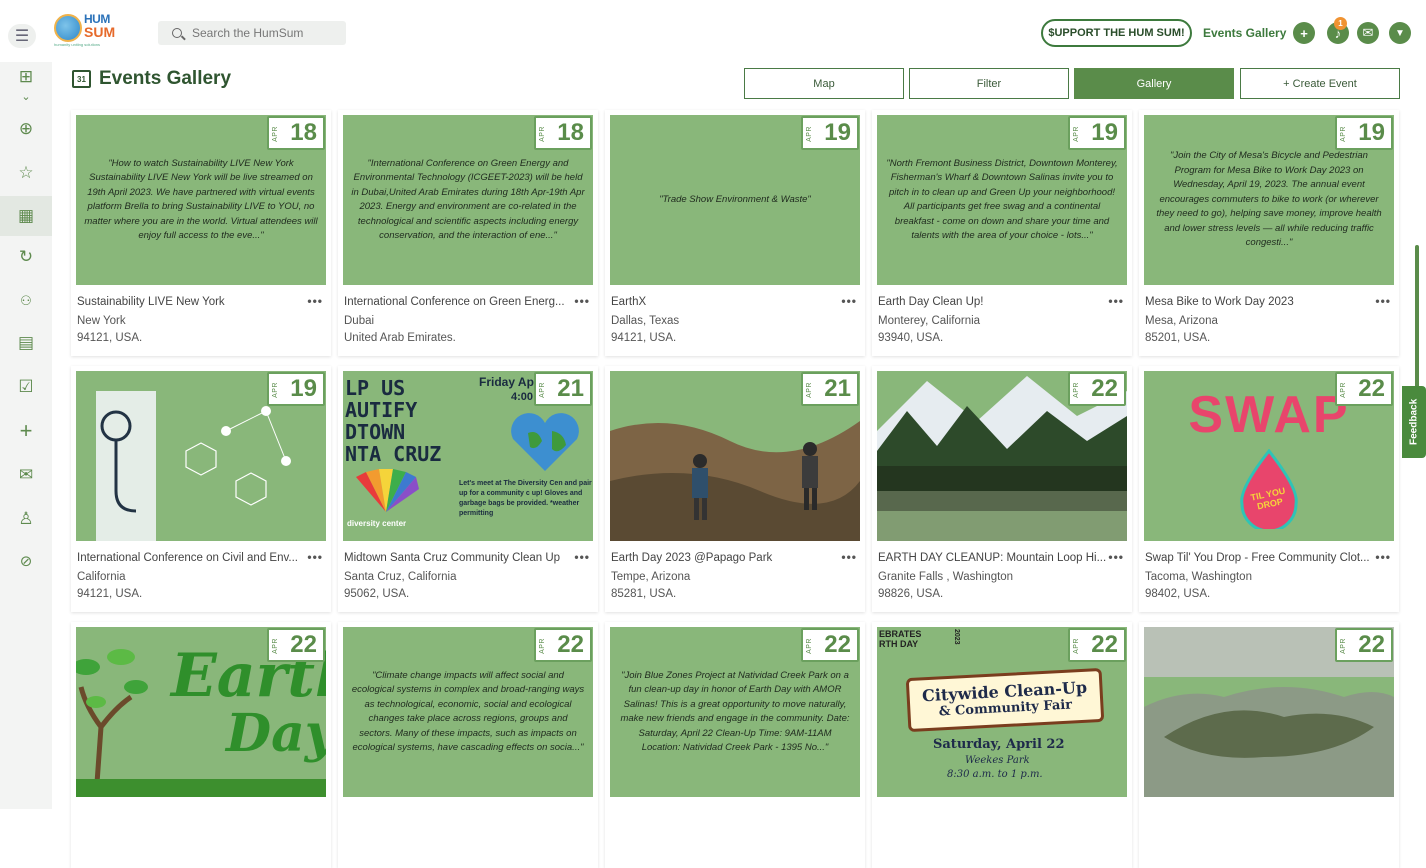 The image size is (1426, 868). I want to click on calendar-icon: ▦, so click(26, 216).